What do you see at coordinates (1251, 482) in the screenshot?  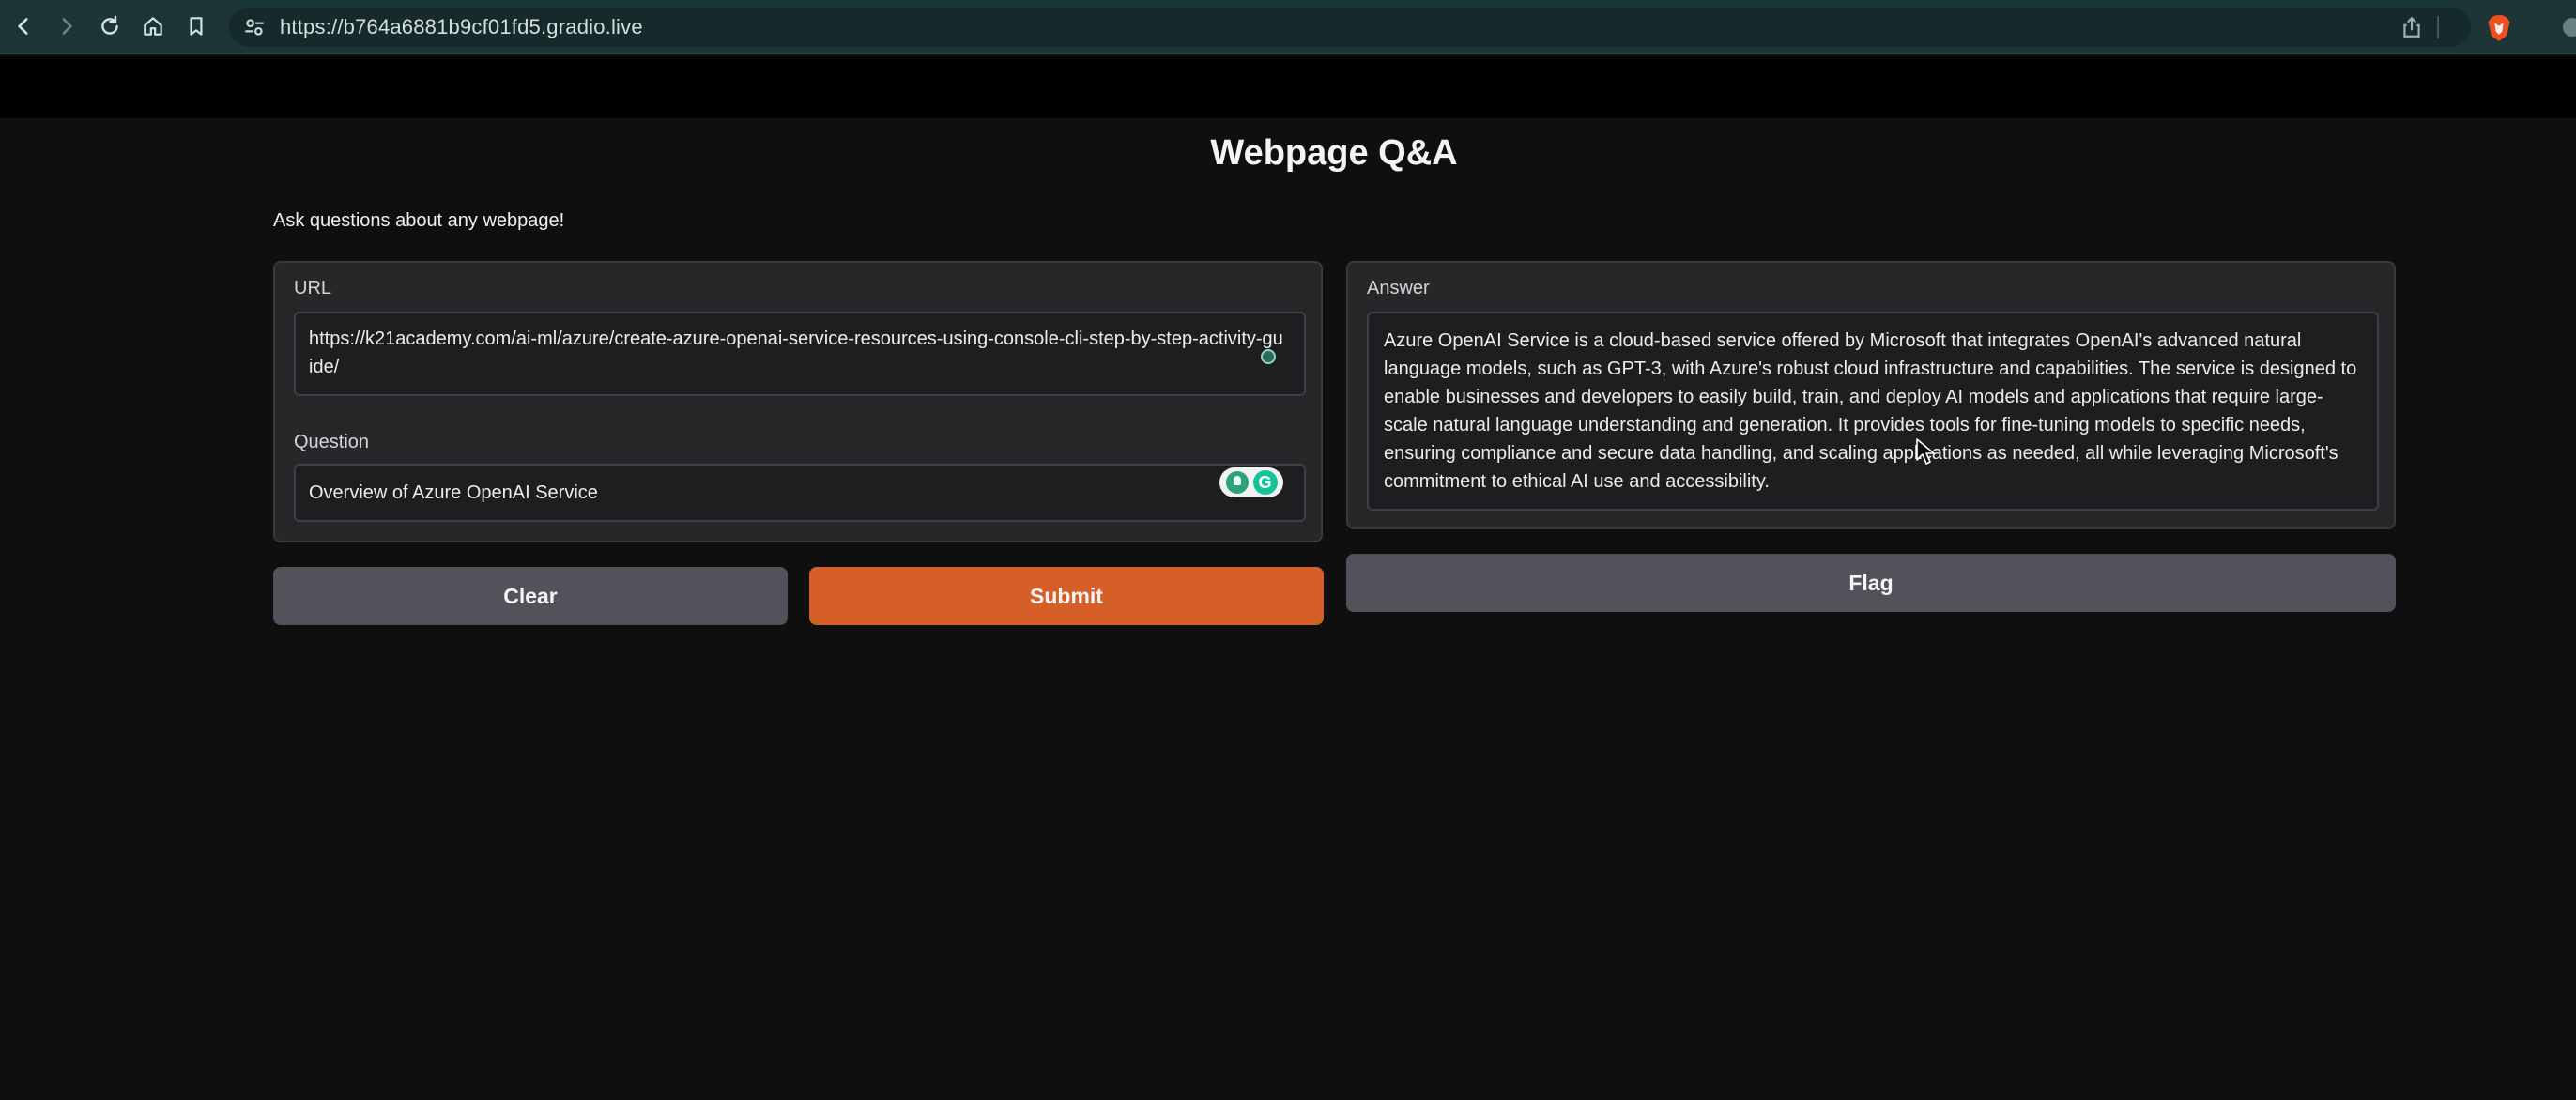 I see `grammar-assistant-icon: G` at bounding box center [1251, 482].